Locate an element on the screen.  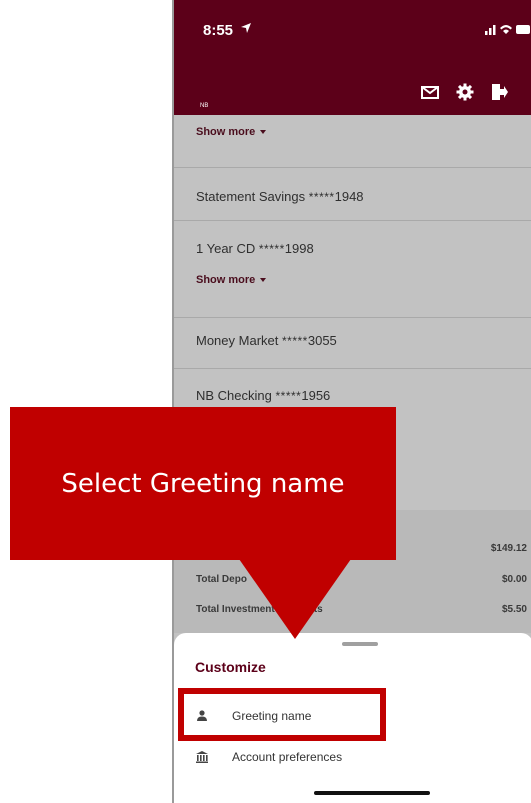
sheet-title: Customize is located at coordinates (230, 667).